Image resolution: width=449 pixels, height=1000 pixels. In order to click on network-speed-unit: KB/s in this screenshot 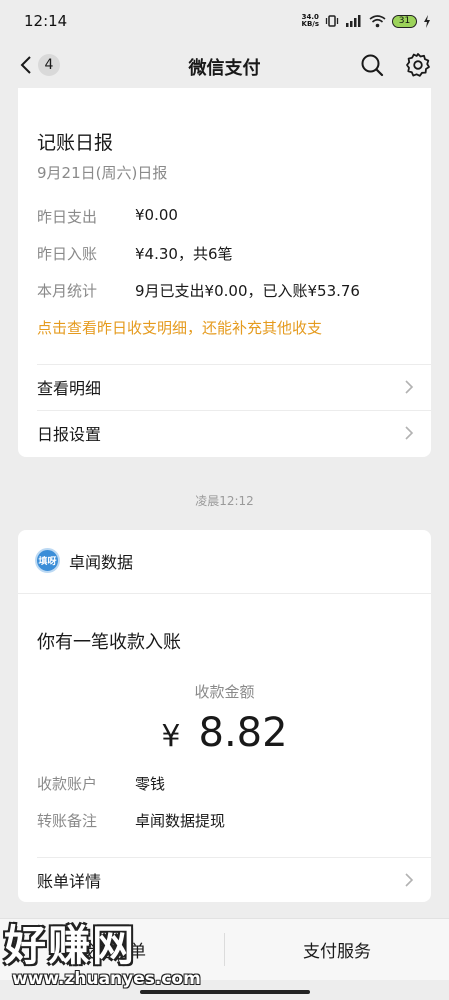, I will do `click(310, 24)`.